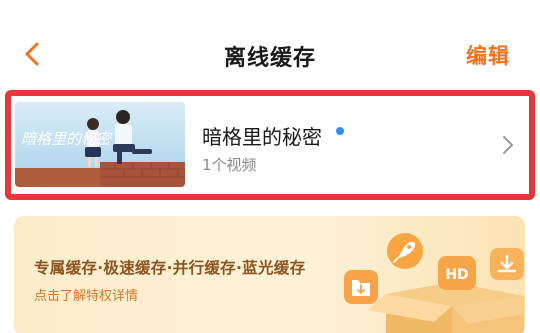 This screenshot has width=540, height=333. What do you see at coordinates (67, 139) in the screenshot?
I see `thumbnail-title: 暗格里的秘密` at bounding box center [67, 139].